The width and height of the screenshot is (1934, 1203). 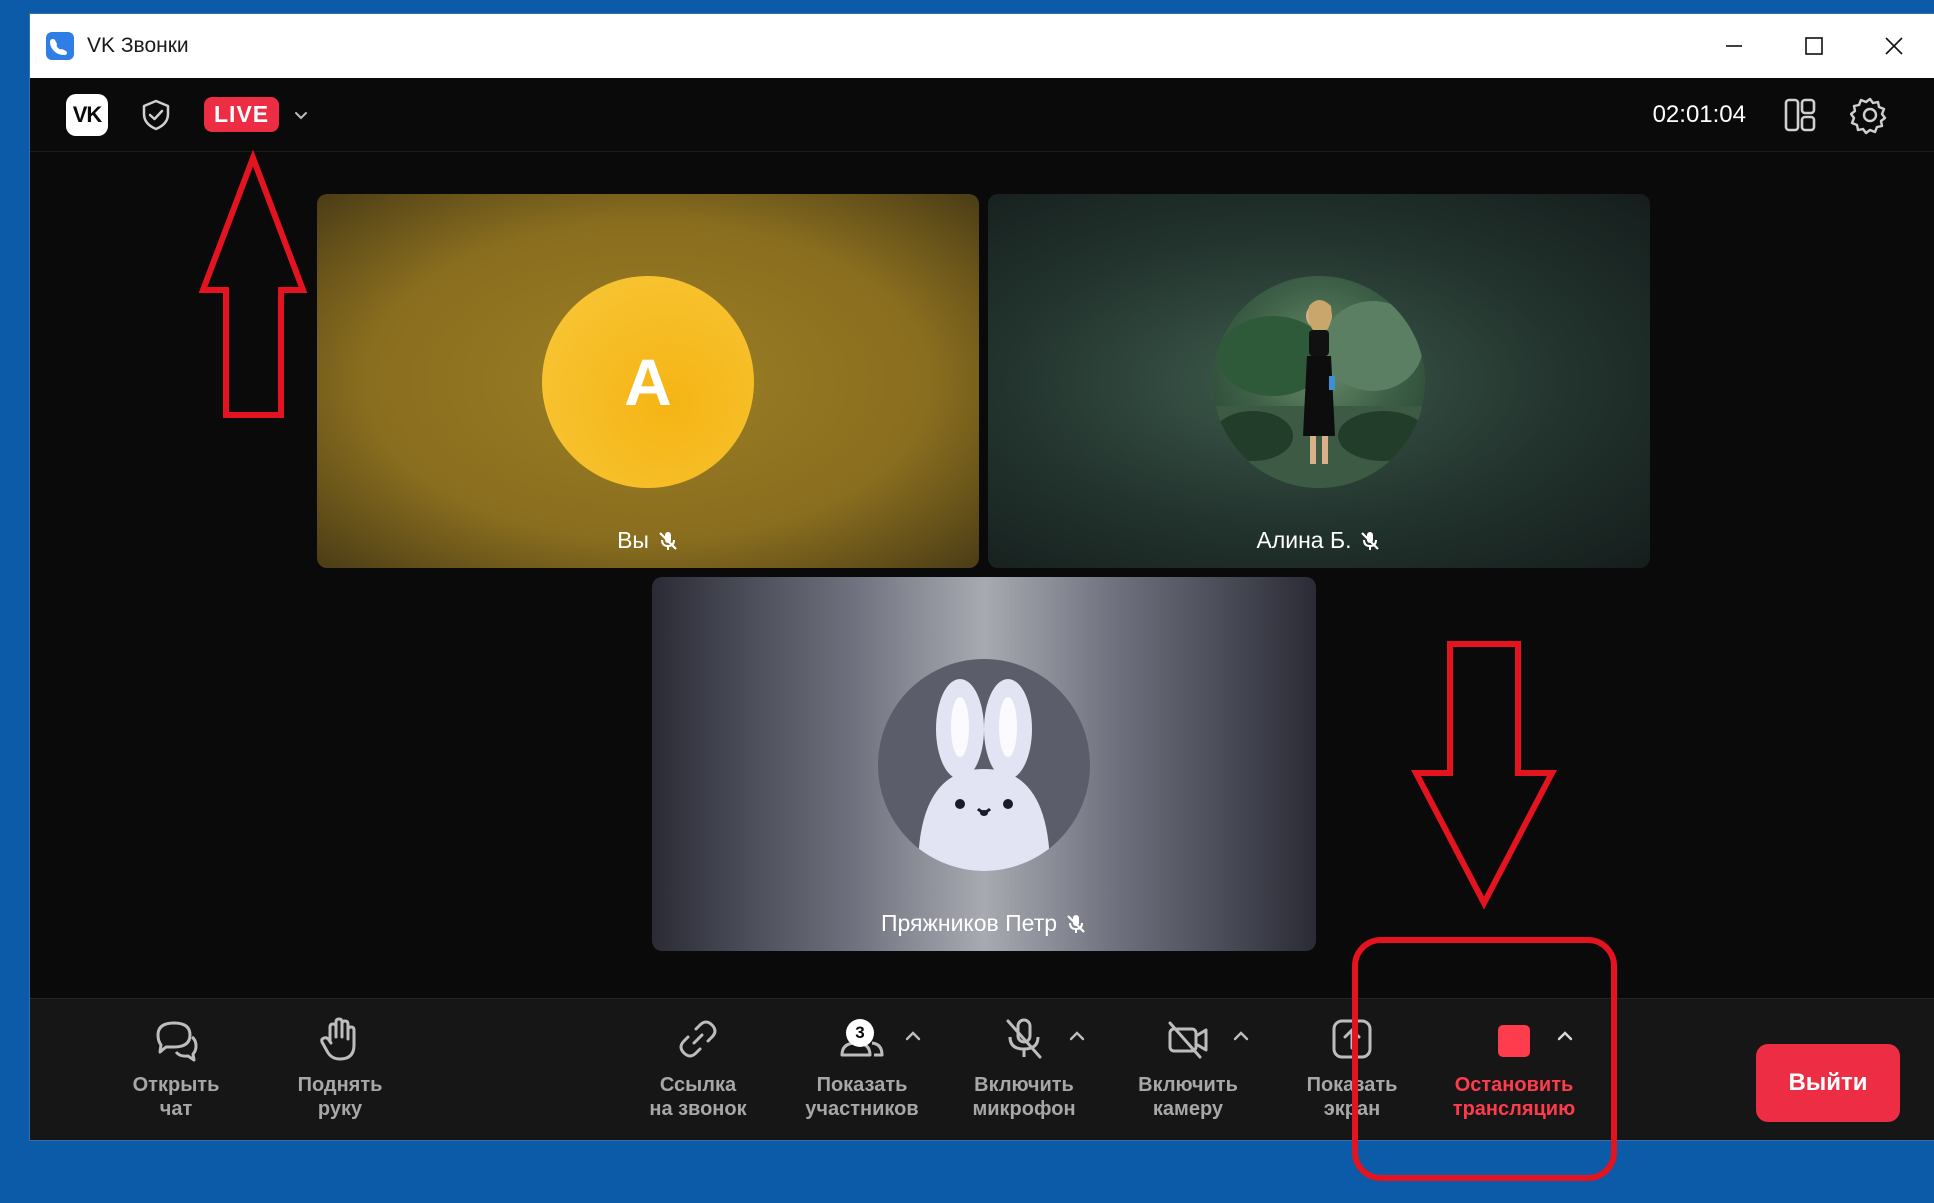 What do you see at coordinates (1514, 1097) in the screenshot?
I see `stop-stream-label: Остановить трансляцию` at bounding box center [1514, 1097].